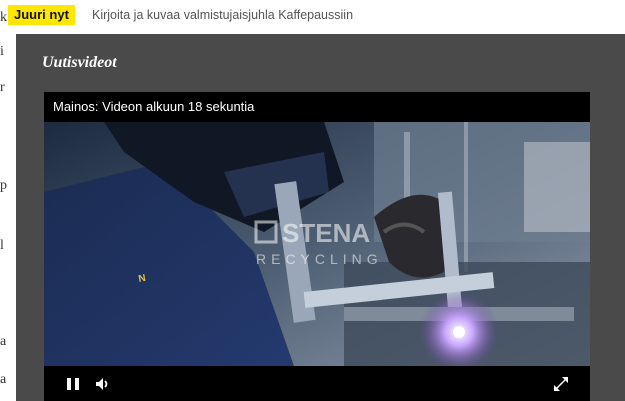 This screenshot has height=401, width=625. What do you see at coordinates (317, 383) in the screenshot?
I see `player-controls` at bounding box center [317, 383].